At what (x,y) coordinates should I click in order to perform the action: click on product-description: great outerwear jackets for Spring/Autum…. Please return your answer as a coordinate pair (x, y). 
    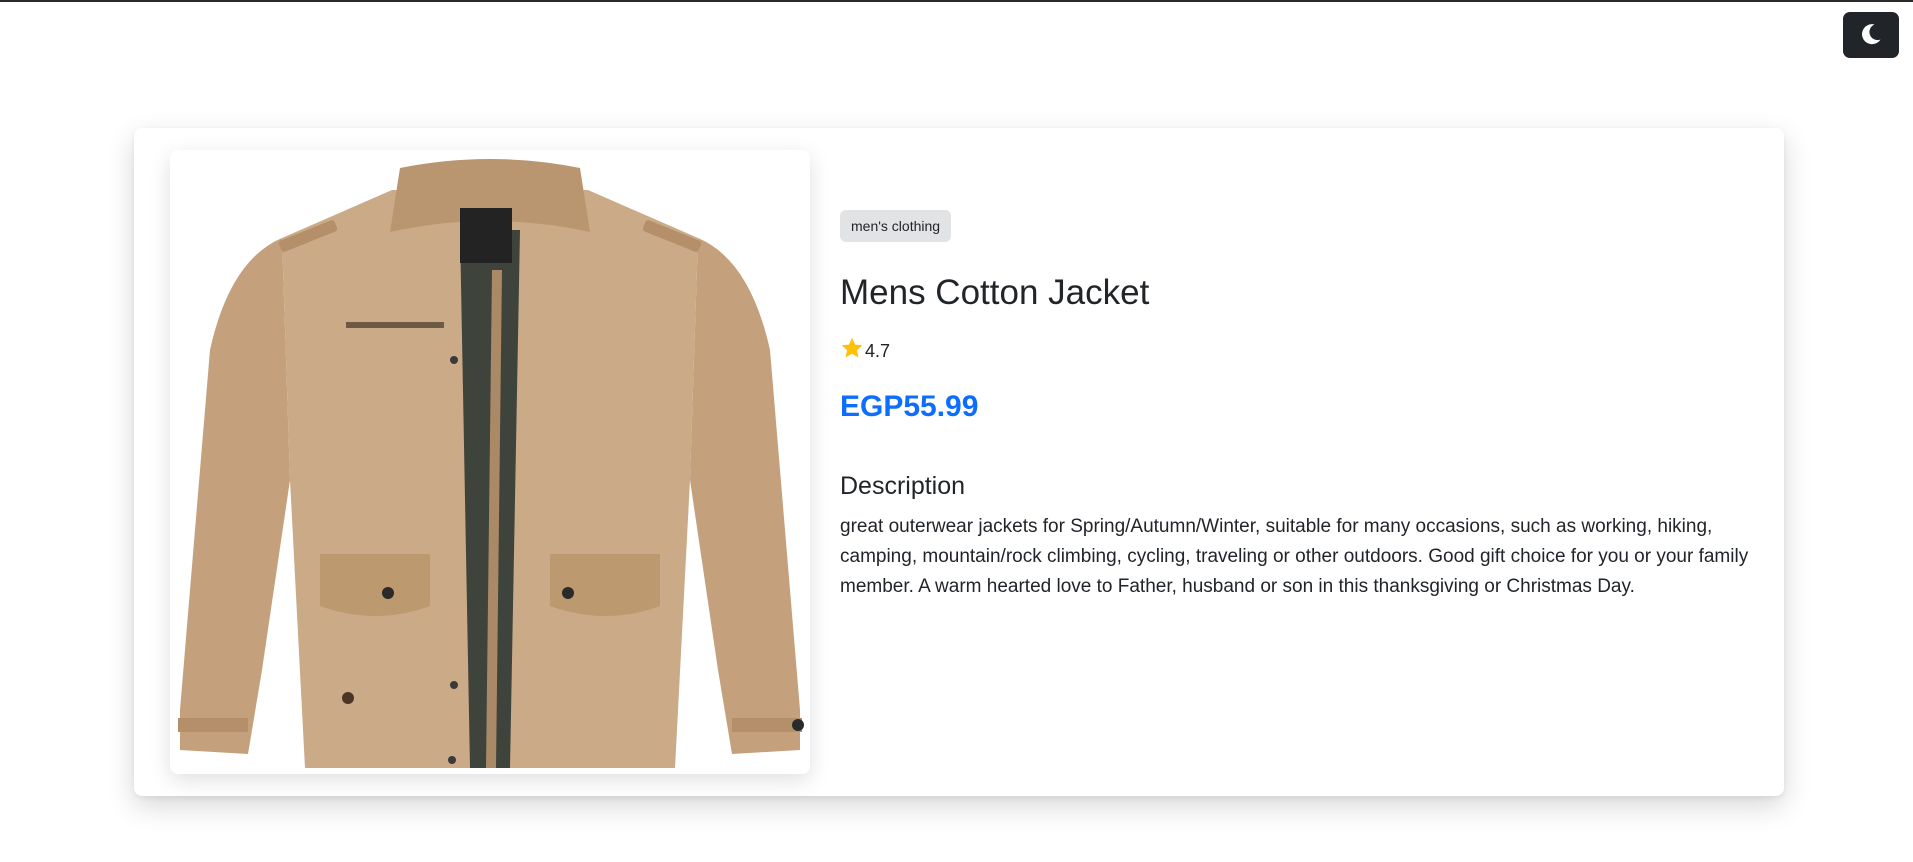
    Looking at the image, I should click on (1294, 556).